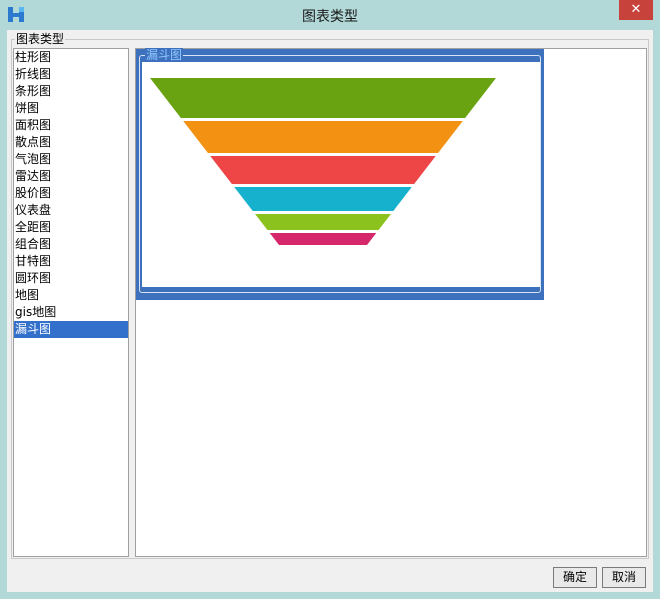 Image resolution: width=660 pixels, height=599 pixels. Describe the element at coordinates (40, 39) in the screenshot. I see `group-label: 图表类型` at that location.